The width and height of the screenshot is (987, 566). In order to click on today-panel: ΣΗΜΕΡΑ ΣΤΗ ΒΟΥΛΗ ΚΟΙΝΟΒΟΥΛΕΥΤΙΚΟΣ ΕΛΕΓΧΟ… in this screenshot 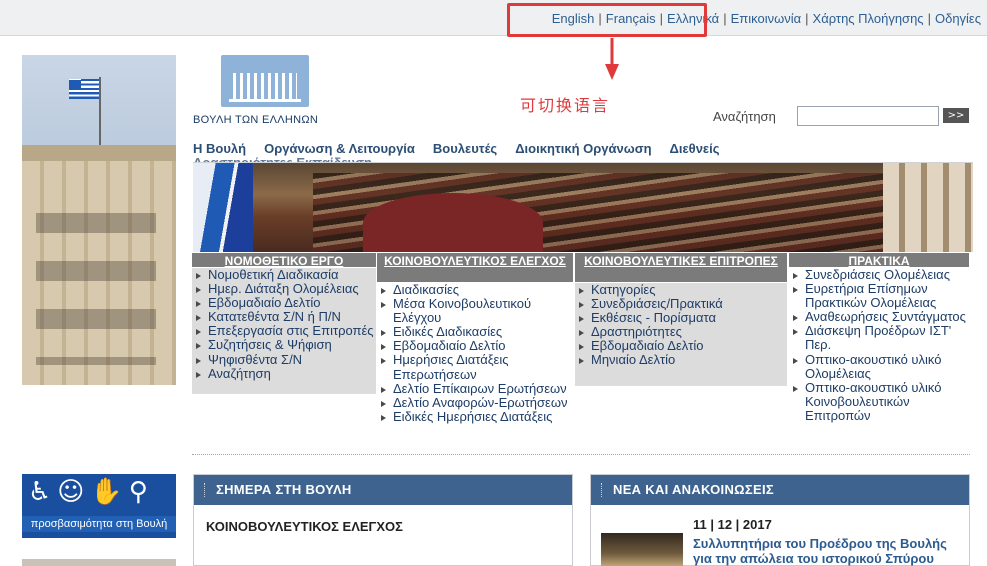, I will do `click(383, 520)`.